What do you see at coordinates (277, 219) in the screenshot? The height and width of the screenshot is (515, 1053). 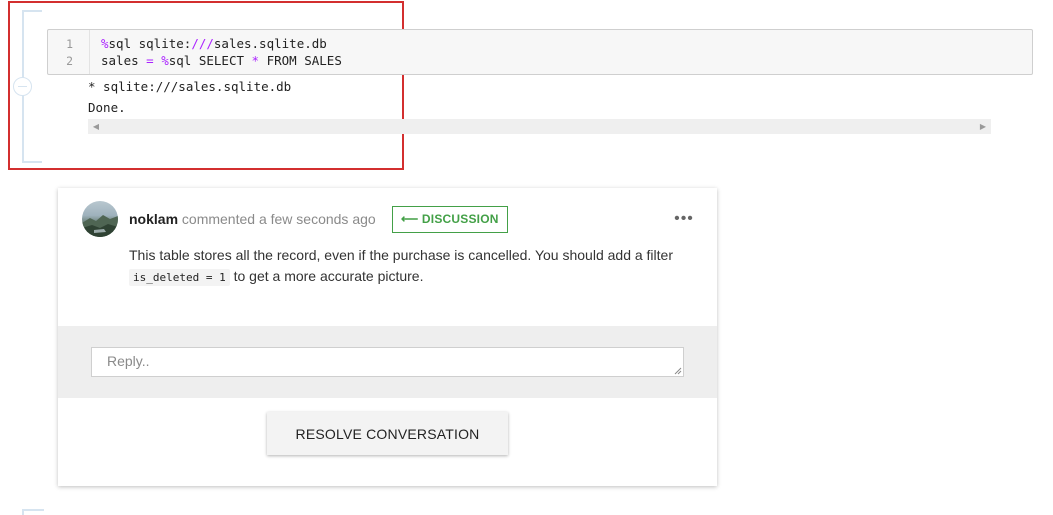 I see `comment-timestamp: commented a few seconds ago` at bounding box center [277, 219].